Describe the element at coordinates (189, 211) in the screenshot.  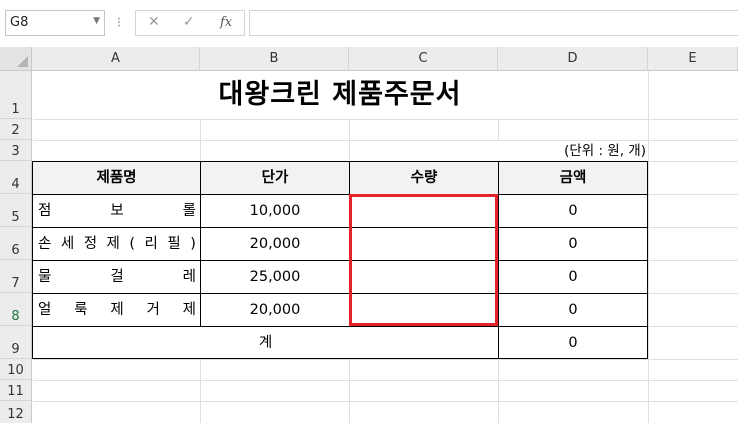
I see `product-name-char: 롤` at that location.